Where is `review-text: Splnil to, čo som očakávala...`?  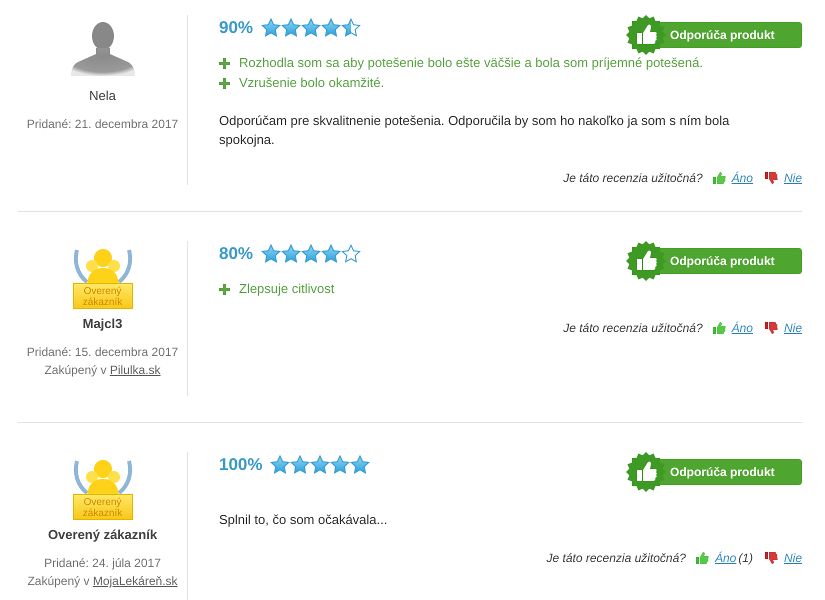 review-text: Splnil to, čo som očakávala... is located at coordinates (303, 520).